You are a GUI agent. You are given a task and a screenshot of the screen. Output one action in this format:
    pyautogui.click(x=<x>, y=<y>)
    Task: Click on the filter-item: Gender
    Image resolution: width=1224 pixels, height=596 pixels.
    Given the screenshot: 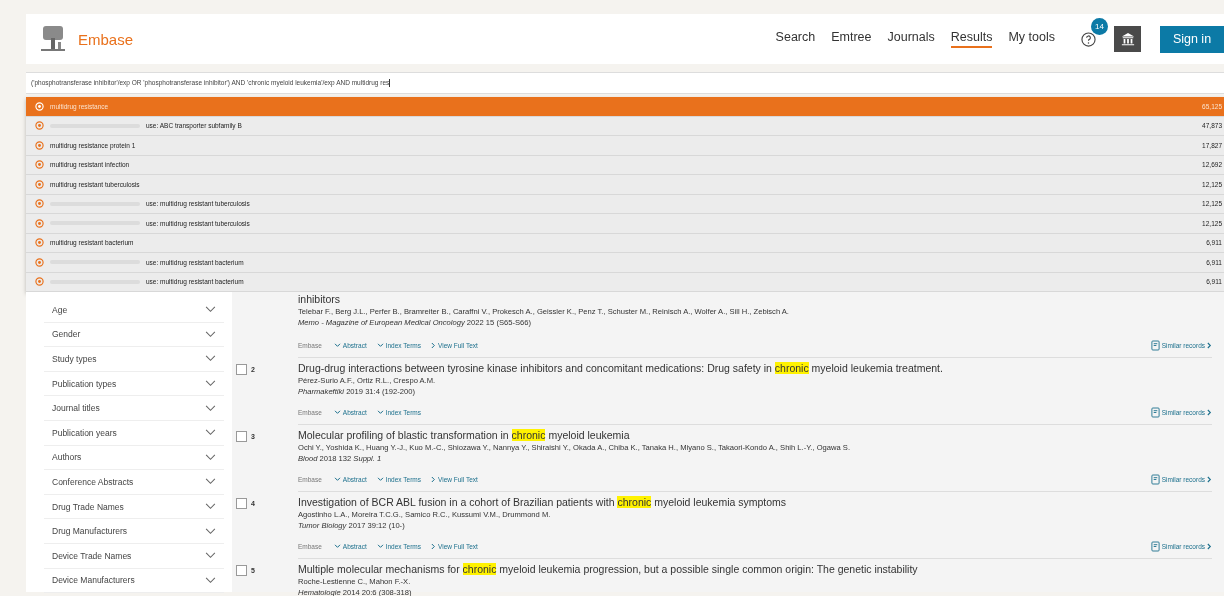 What is the action you would take?
    pyautogui.click(x=134, y=335)
    